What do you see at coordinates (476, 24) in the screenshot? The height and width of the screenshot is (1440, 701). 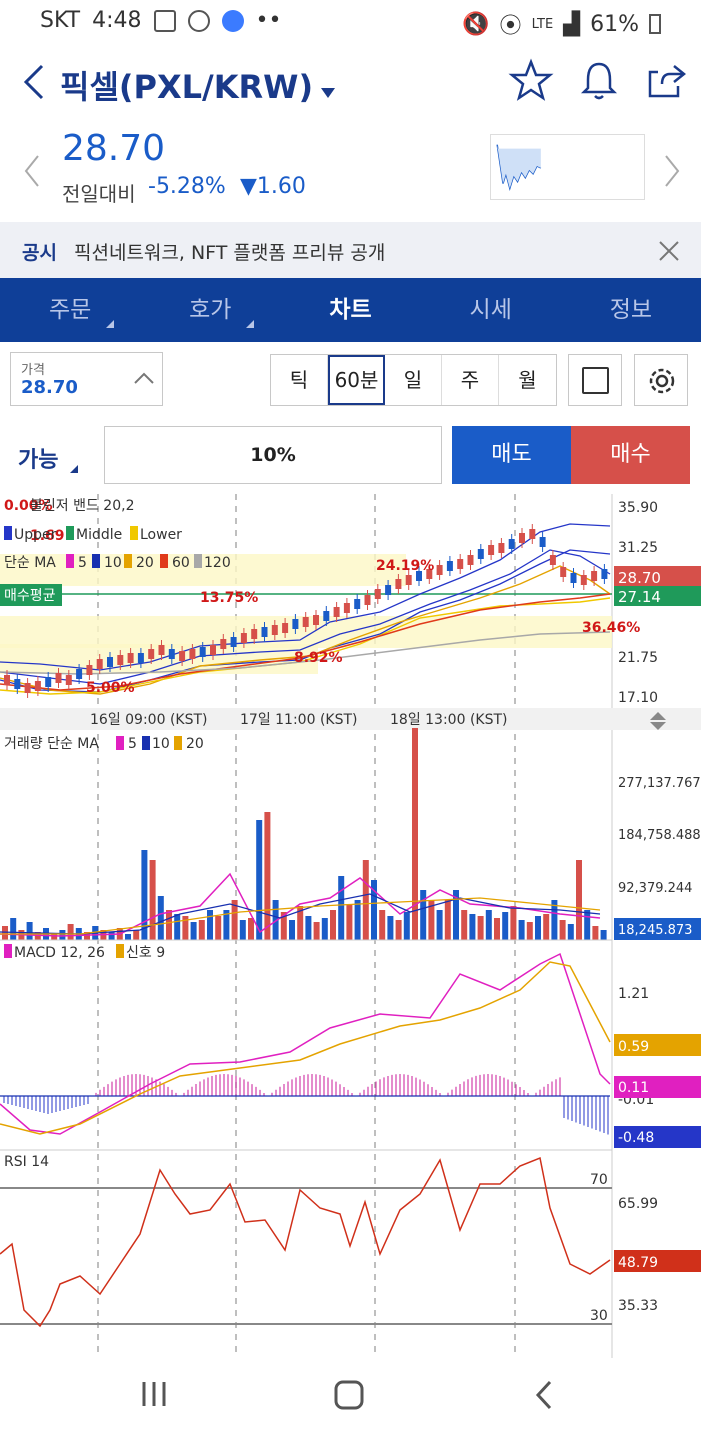 I see `mute-icon: 🔇` at bounding box center [476, 24].